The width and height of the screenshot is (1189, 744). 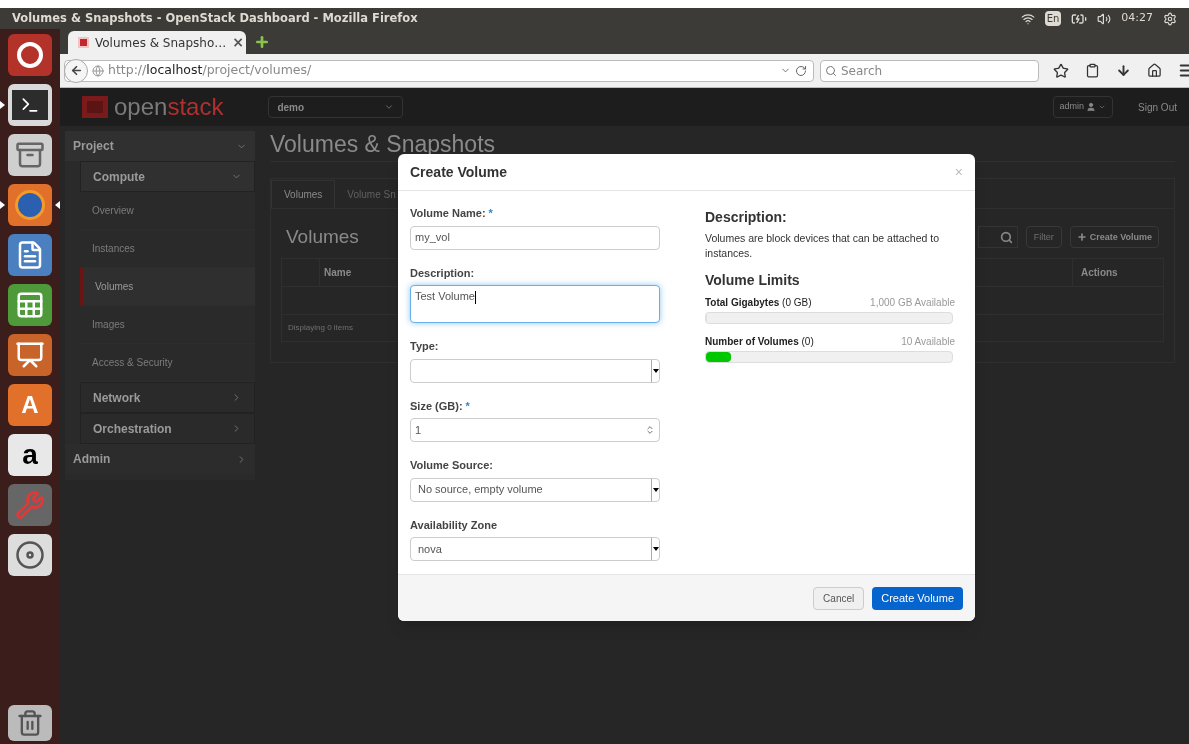 What do you see at coordinates (262, 42) in the screenshot?
I see `new-tab-icon` at bounding box center [262, 42].